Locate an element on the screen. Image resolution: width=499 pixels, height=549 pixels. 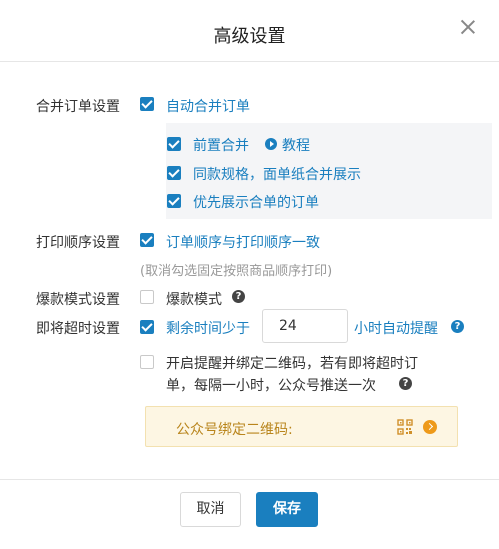
print-order-label: 打印顺序设置 is located at coordinates (78, 243).